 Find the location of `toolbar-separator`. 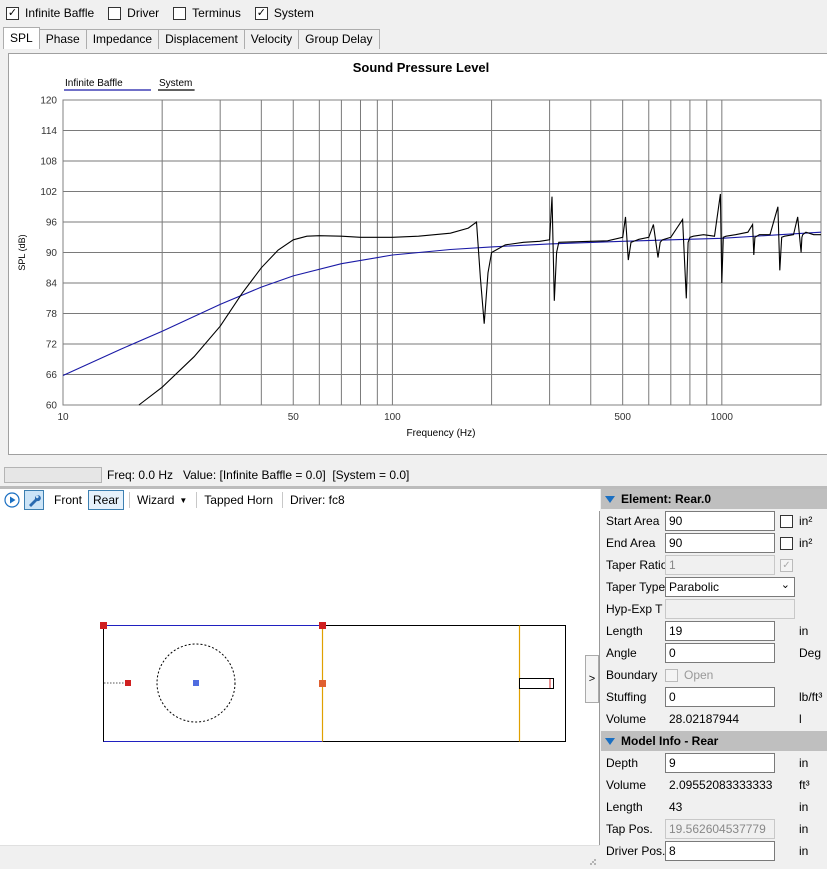

toolbar-separator is located at coordinates (130, 500).